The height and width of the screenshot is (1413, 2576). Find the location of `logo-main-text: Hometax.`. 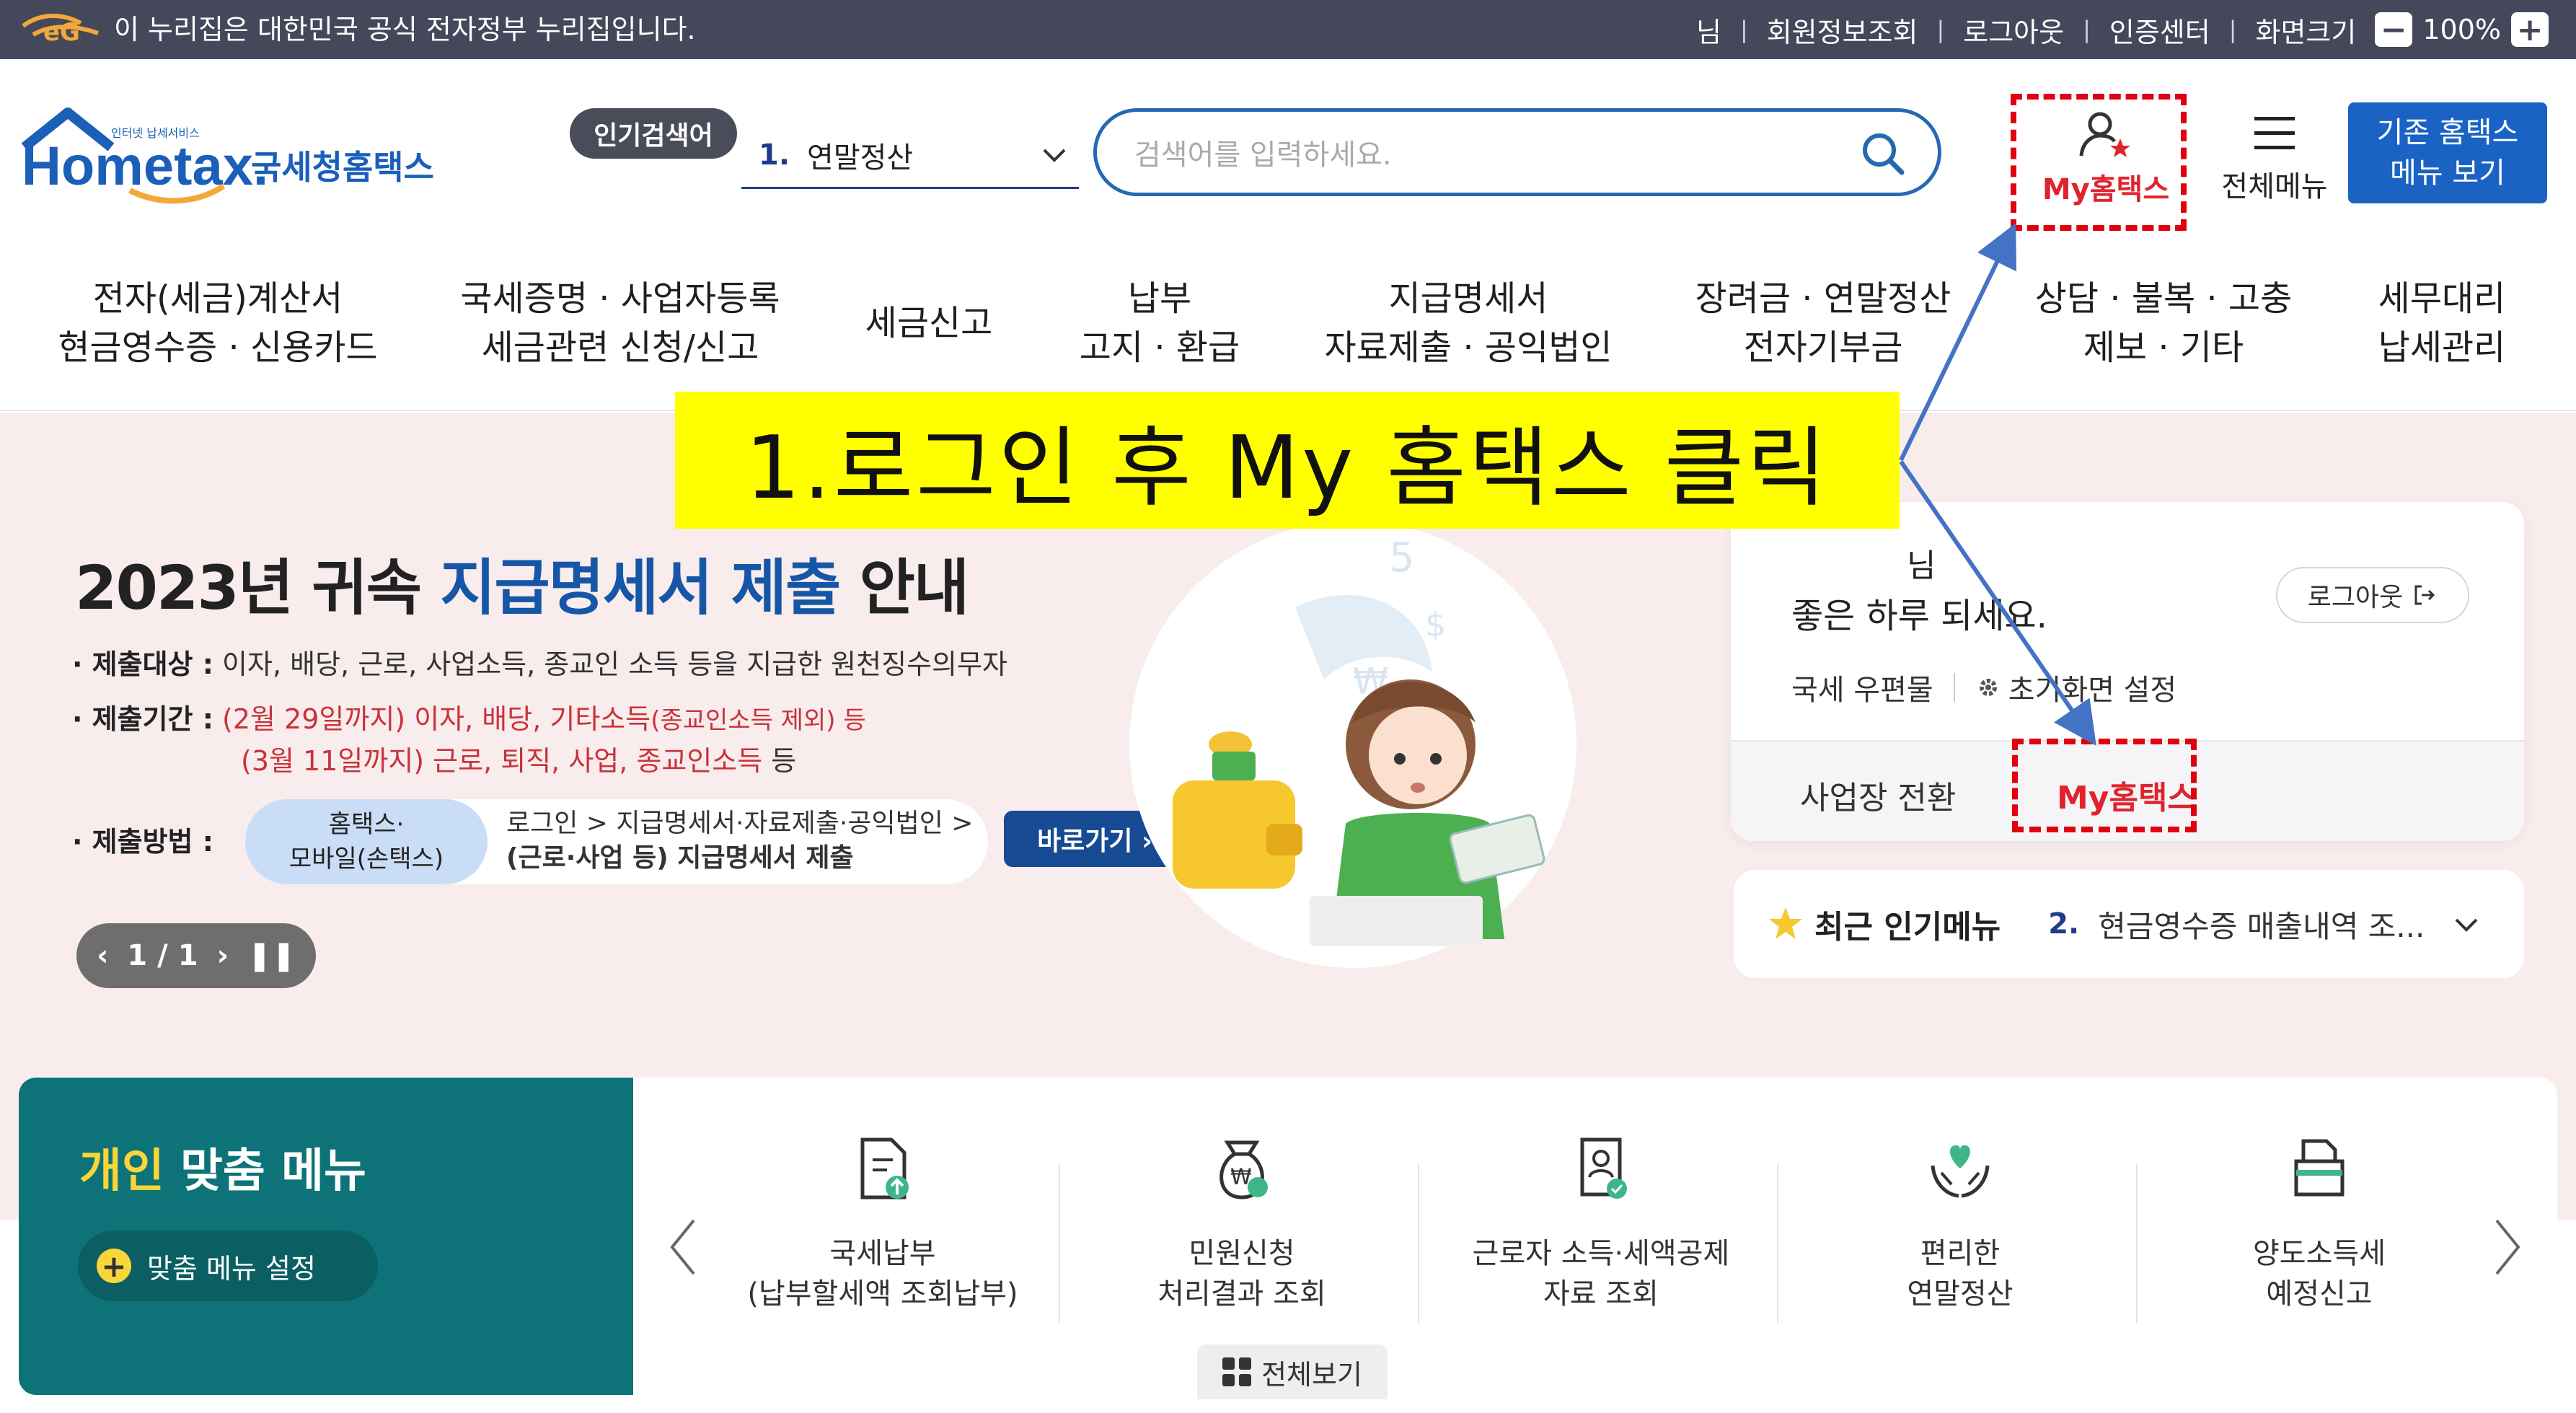

logo-main-text: Hometax. is located at coordinates (145, 166).